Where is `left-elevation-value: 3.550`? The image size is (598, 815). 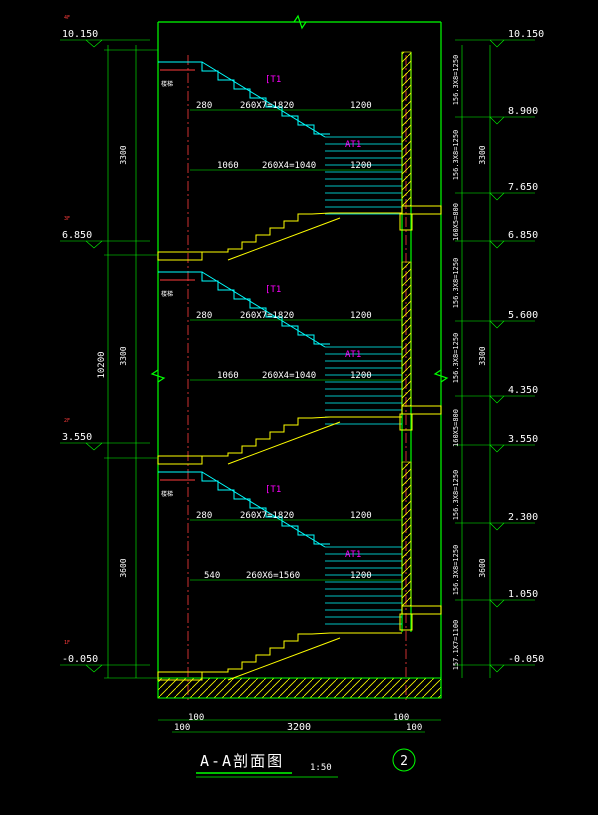 left-elevation-value: 3.550 is located at coordinates (77, 437).